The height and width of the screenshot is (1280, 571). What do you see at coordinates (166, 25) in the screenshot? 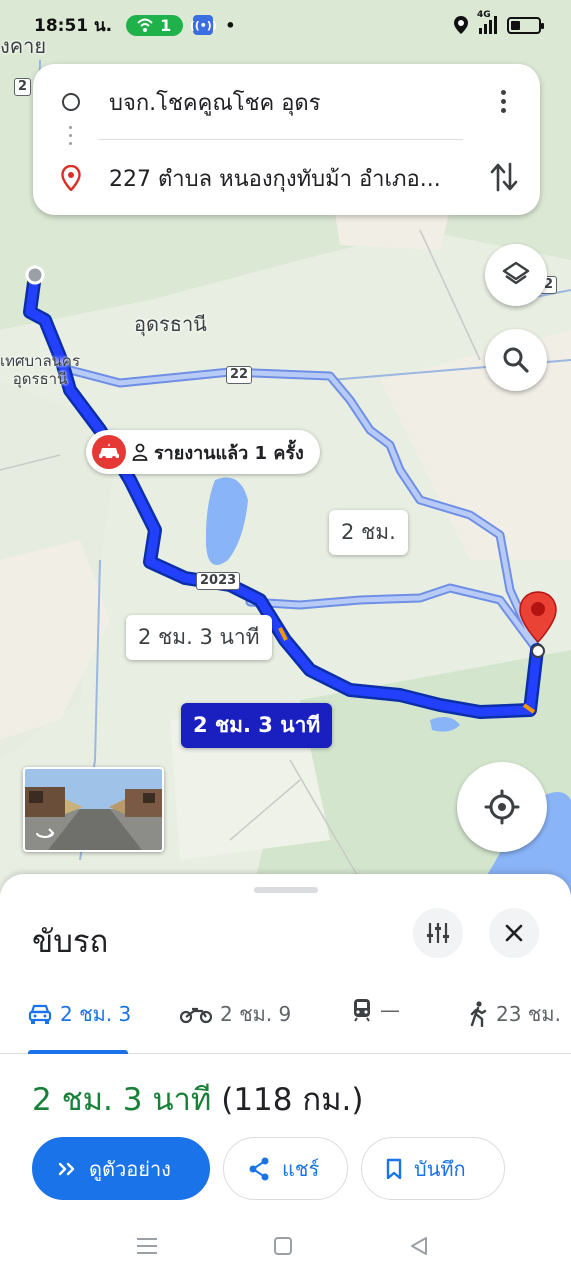
I see `hotspot-count: 1` at bounding box center [166, 25].